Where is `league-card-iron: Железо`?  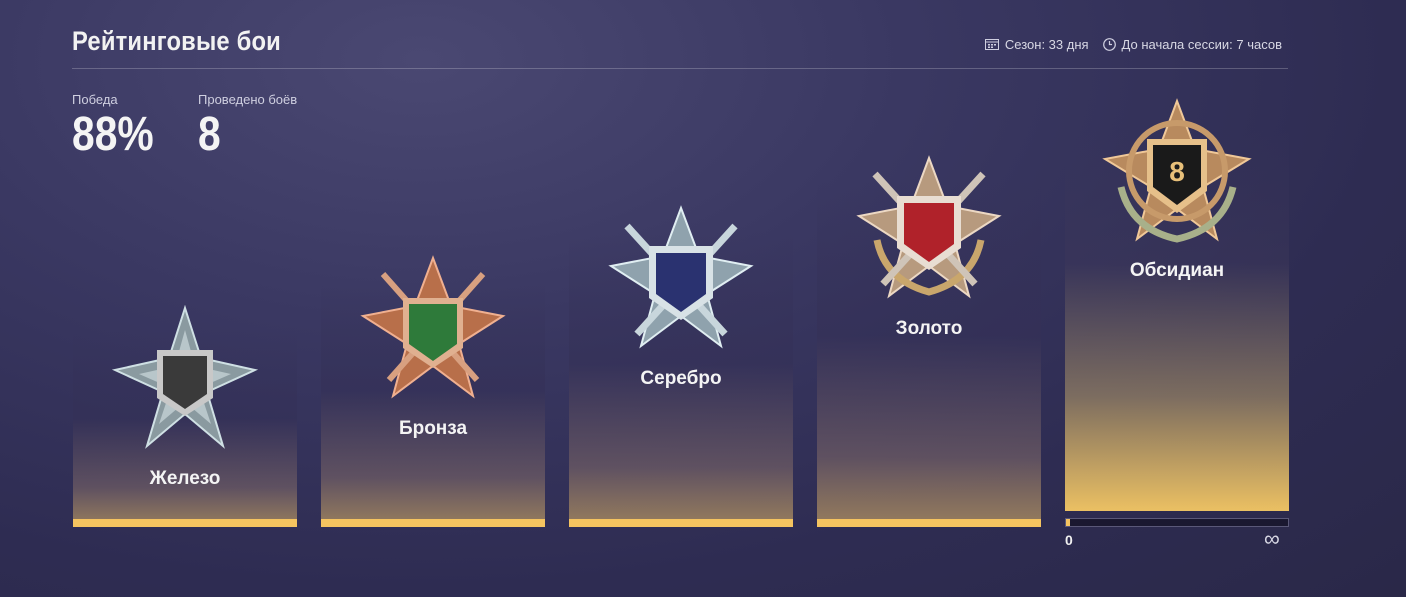 league-card-iron: Железо is located at coordinates (185, 416).